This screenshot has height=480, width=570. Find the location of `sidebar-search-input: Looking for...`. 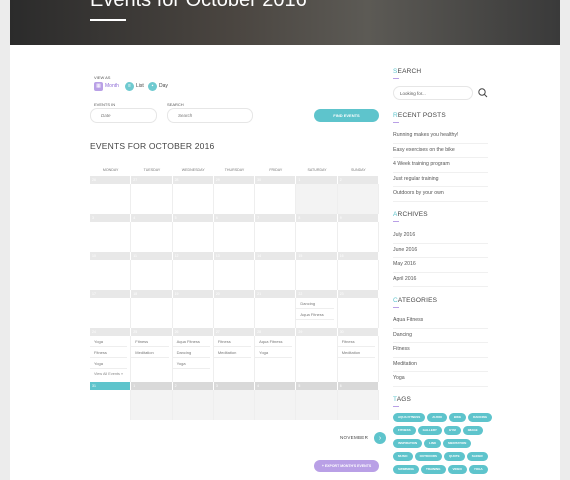

sidebar-search-input: Looking for... is located at coordinates (433, 93).